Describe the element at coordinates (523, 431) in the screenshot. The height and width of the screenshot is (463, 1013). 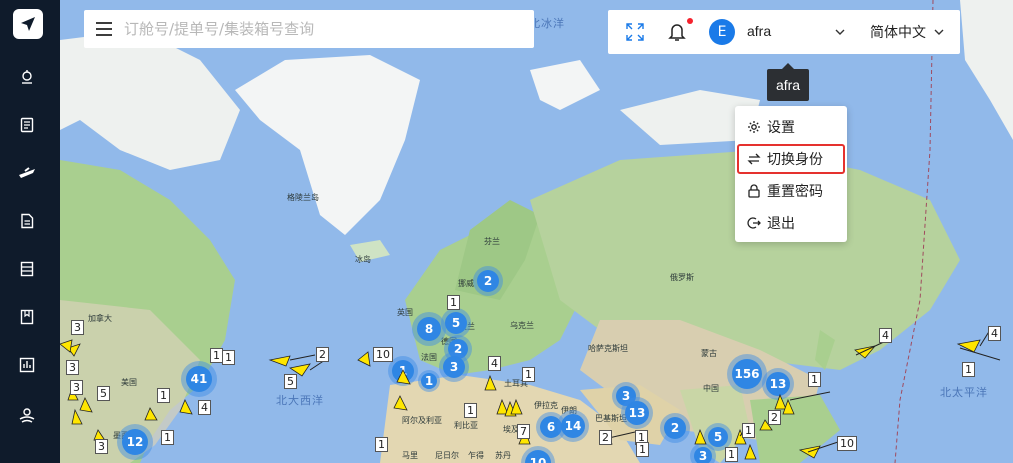
I see `ship-count: 7` at that location.